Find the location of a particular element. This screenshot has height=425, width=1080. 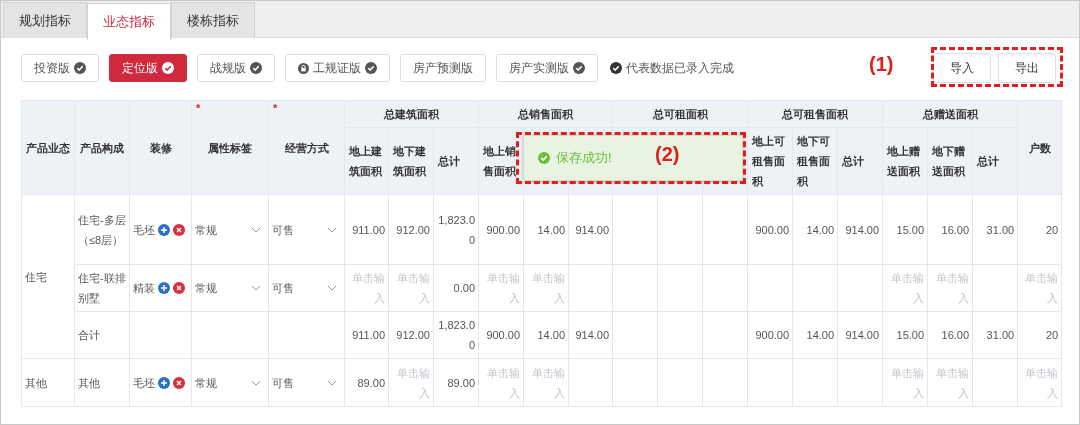

table-cell: 住宅-联排别墅 is located at coordinates (102, 288).